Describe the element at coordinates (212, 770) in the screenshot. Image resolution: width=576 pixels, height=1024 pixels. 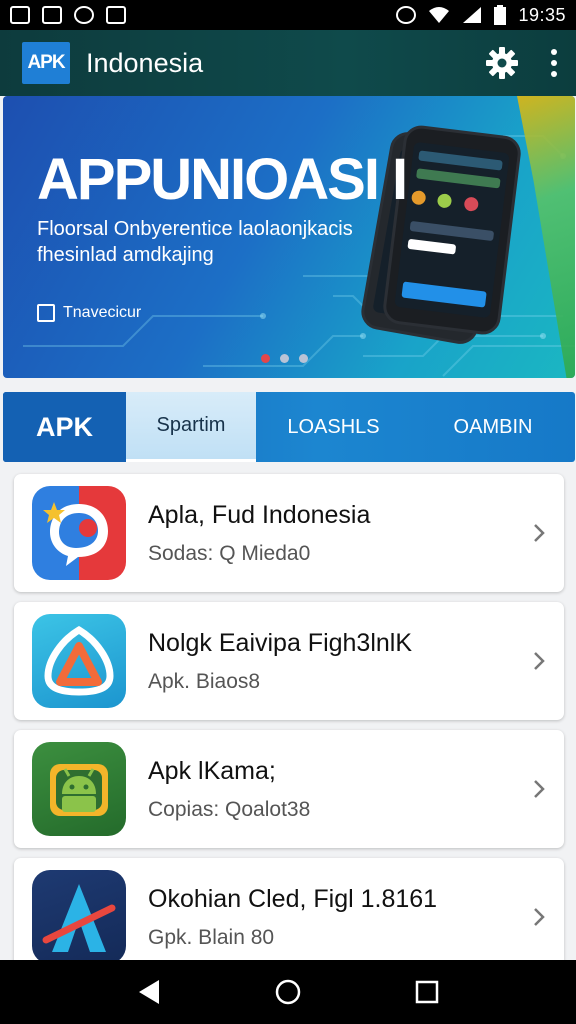
I see `app-title: Apk lKama;` at that location.